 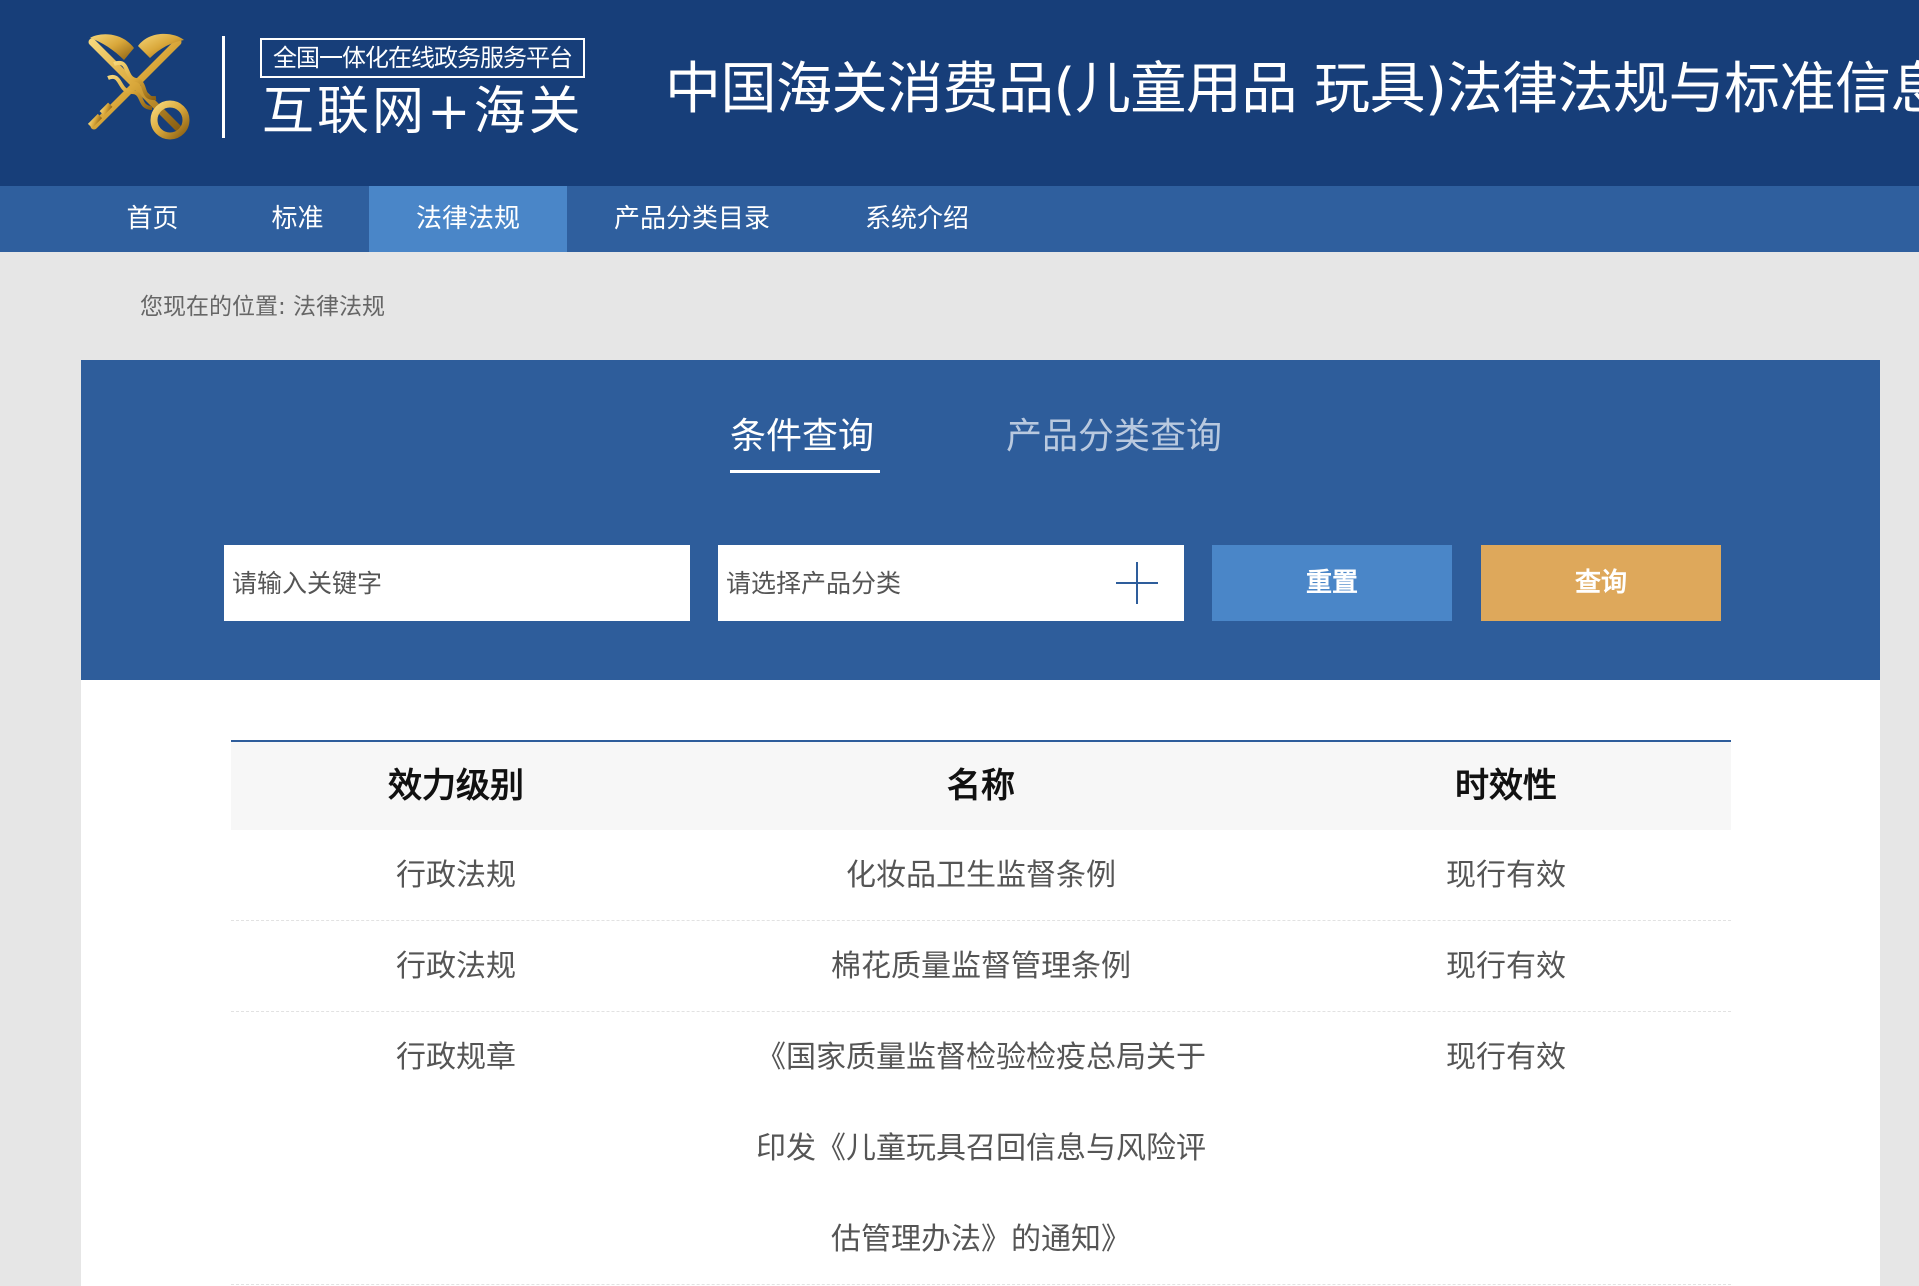 I want to click on nav-item-laws: 法律法规, so click(x=468, y=219).